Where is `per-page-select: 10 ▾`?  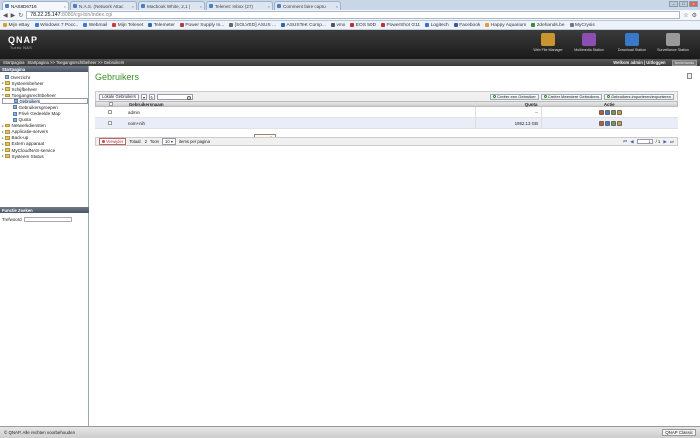
per-page-select: 10 ▾ is located at coordinates (169, 141).